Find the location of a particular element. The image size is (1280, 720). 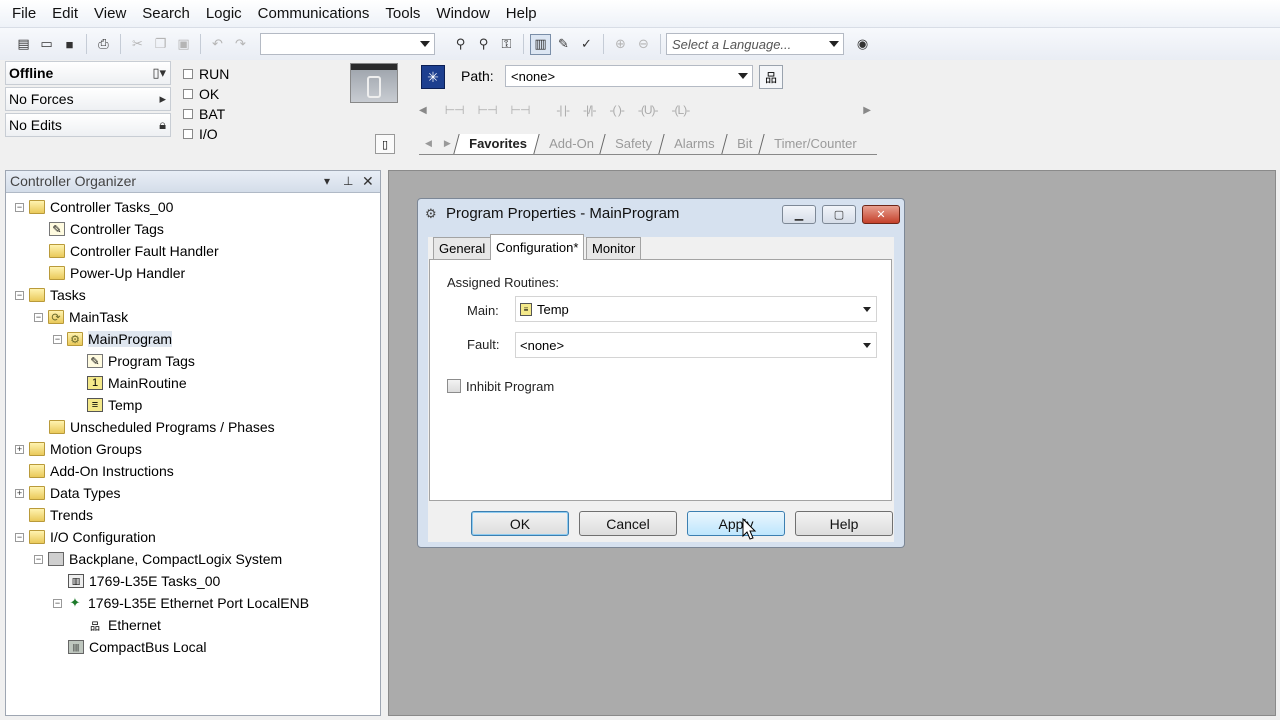

rung-icon: ⊢⊣ is located at coordinates (455, 110).